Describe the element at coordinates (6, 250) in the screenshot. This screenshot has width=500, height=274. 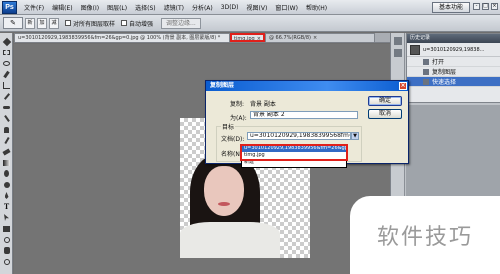
I see `hand-tool-icon` at that location.